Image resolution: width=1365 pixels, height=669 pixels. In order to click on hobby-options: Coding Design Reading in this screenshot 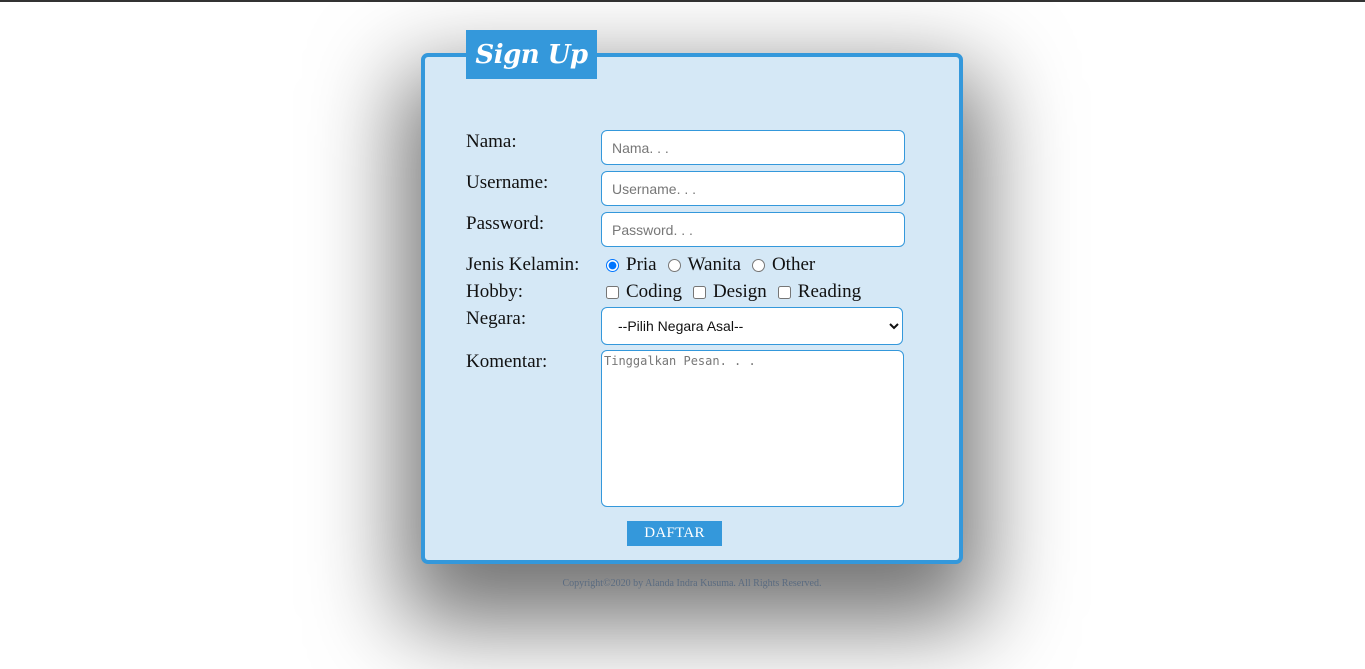, I will do `click(737, 292)`.